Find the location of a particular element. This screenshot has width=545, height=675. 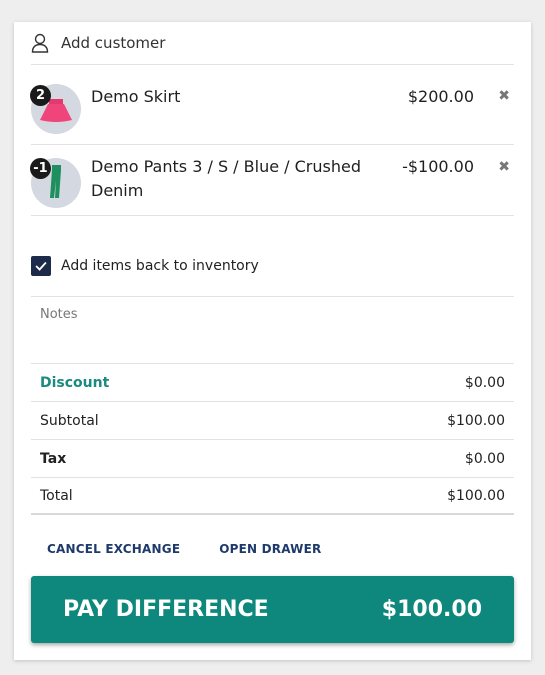

tax-row: Tax $0.00 is located at coordinates (272, 458).